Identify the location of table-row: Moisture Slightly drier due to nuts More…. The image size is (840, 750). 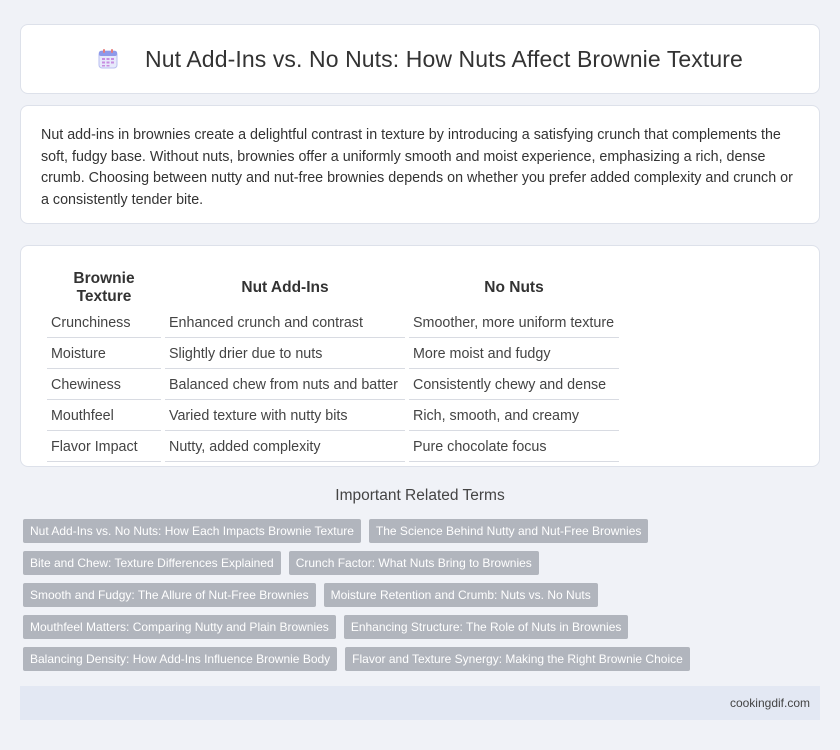
(333, 354).